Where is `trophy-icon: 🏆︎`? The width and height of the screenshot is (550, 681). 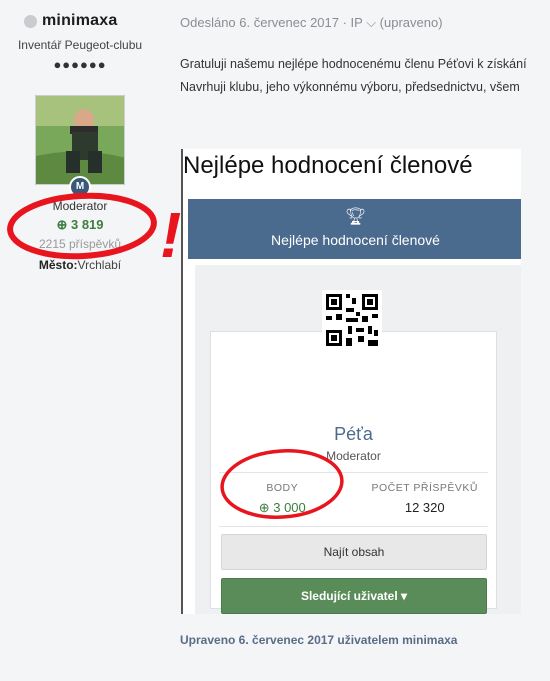 trophy-icon: 🏆︎ is located at coordinates (355, 216).